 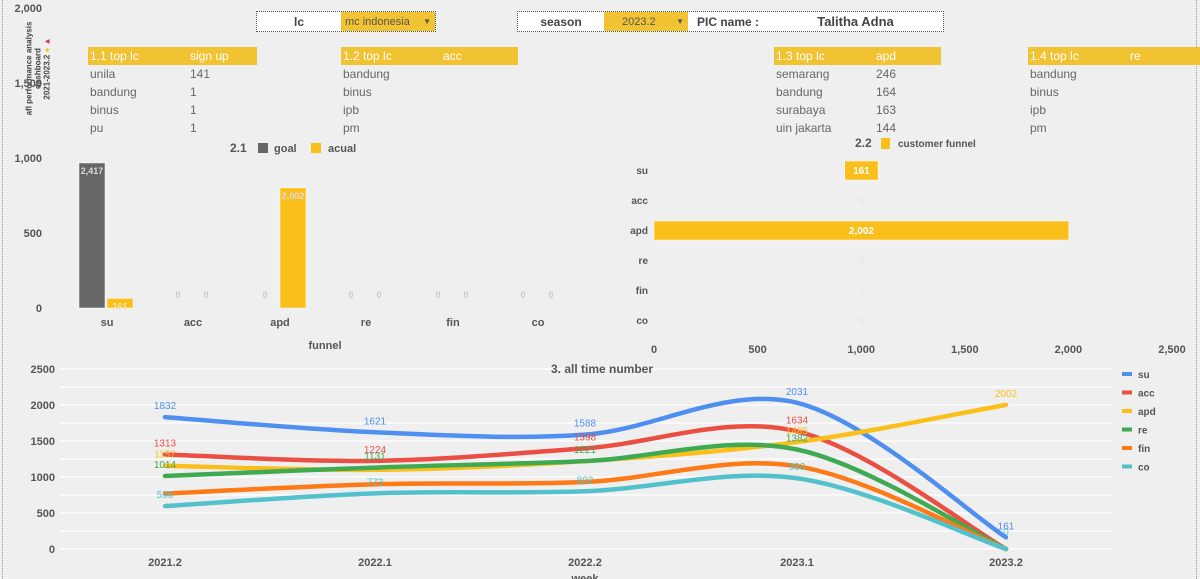 What do you see at coordinates (342, 149) in the screenshot?
I see `legend-label-acual: acual` at bounding box center [342, 149].